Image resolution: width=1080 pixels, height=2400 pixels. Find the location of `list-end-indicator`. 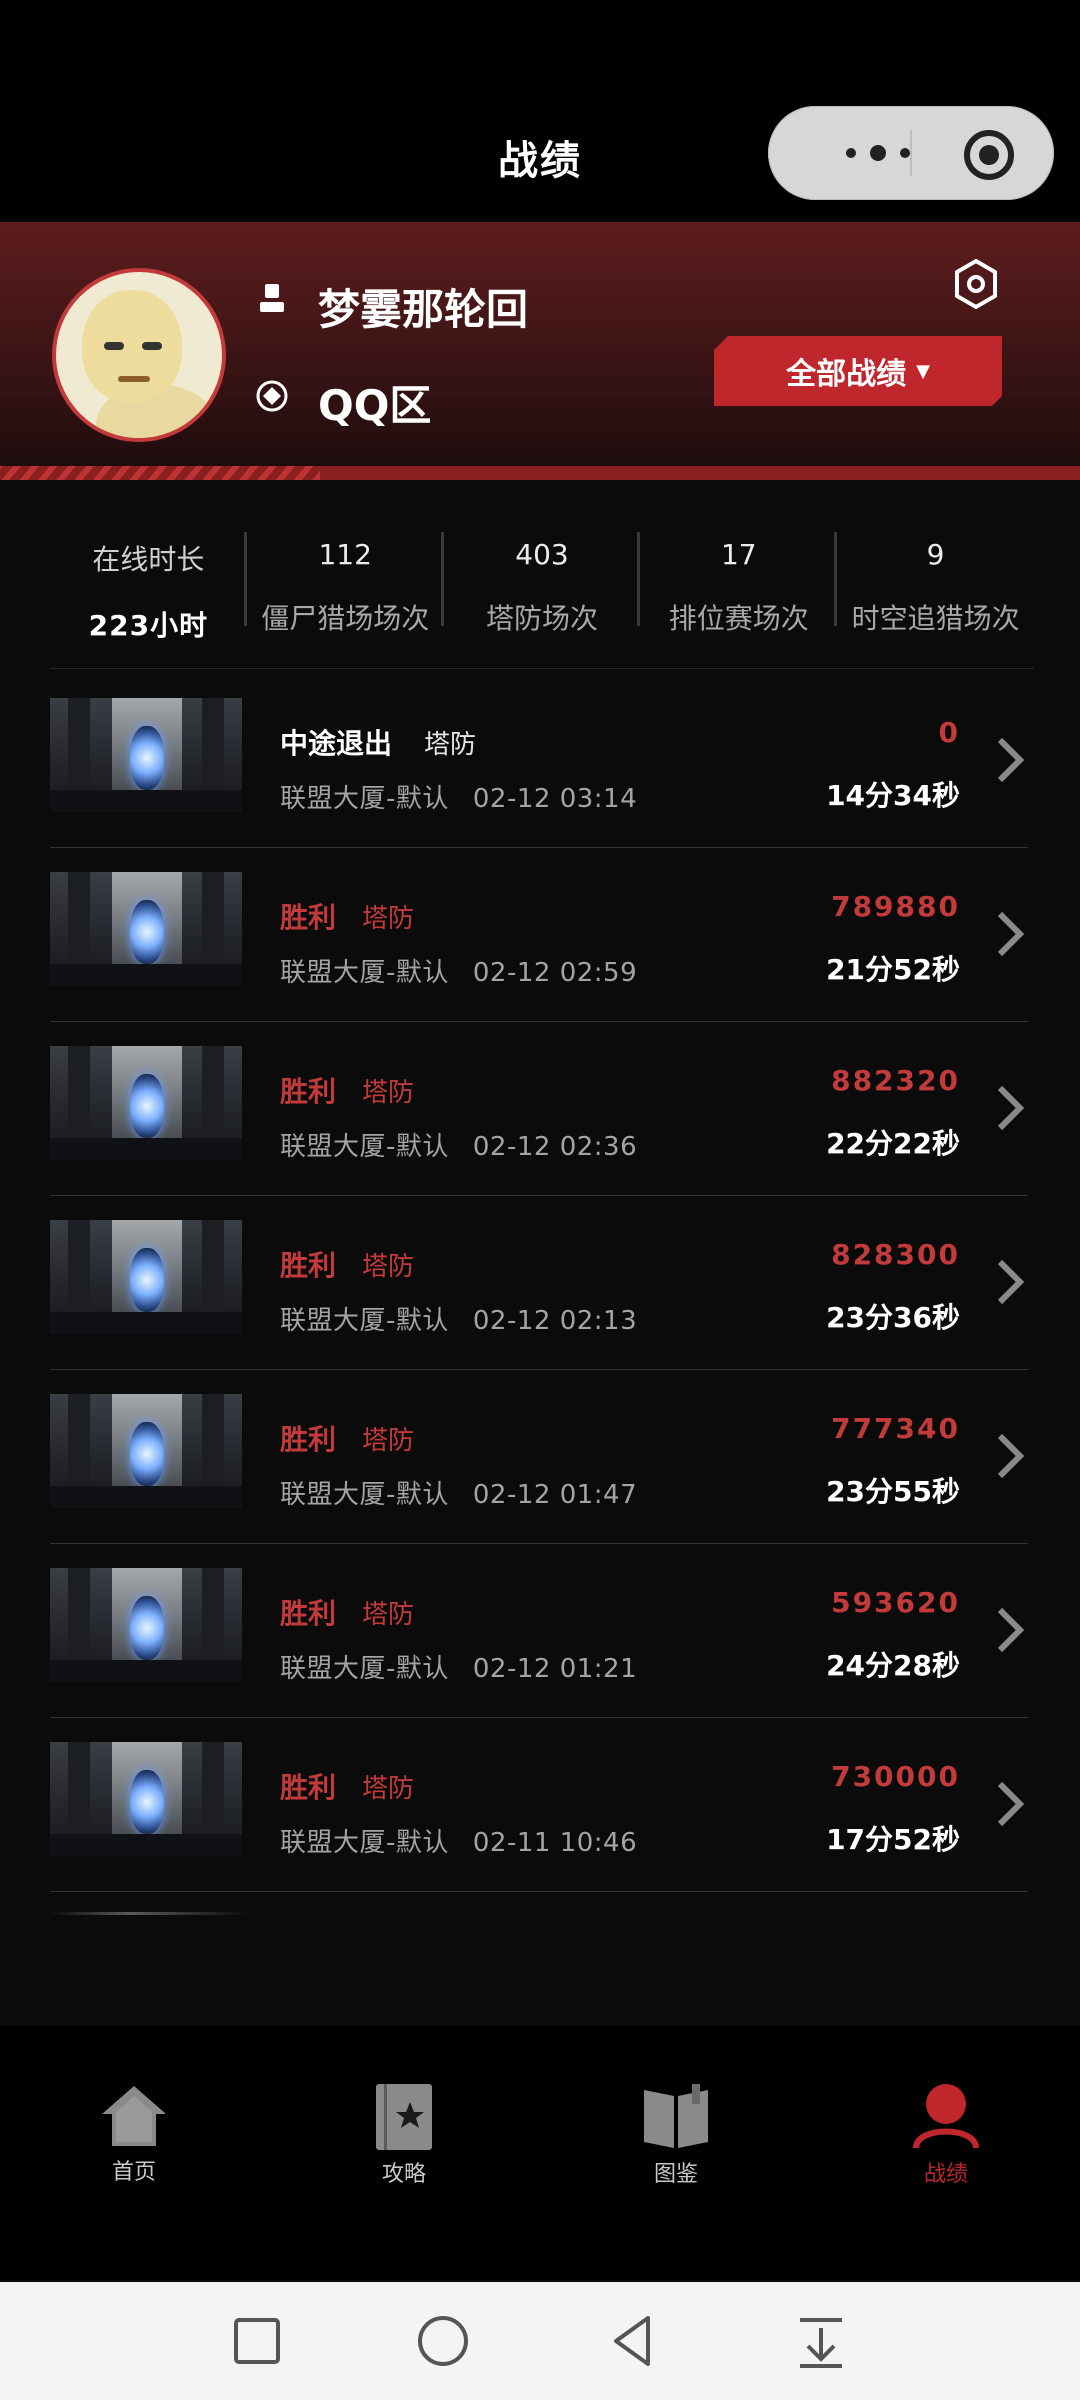

list-end-indicator is located at coordinates (150, 1913).